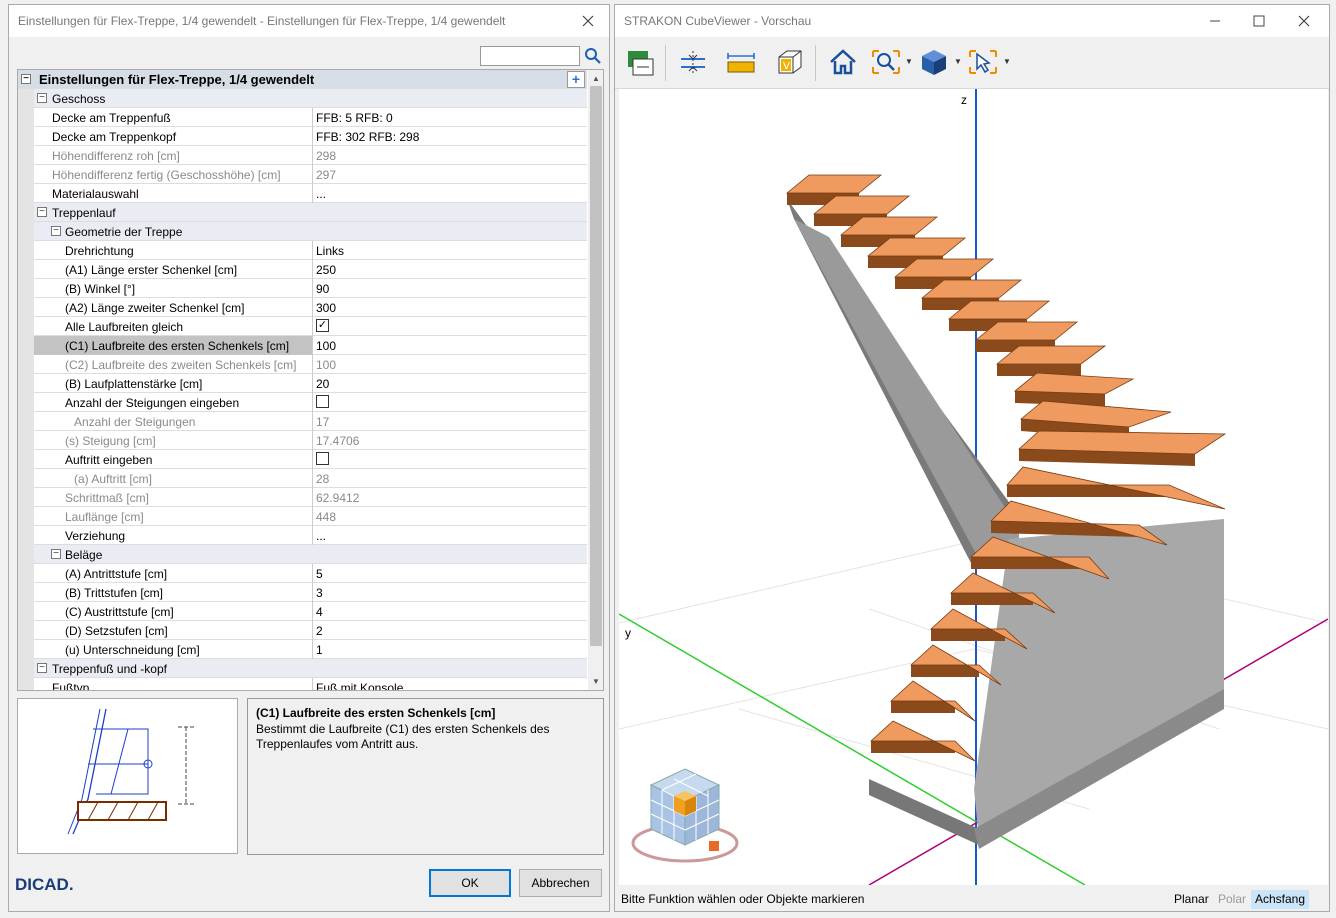 This screenshot has width=1336, height=918. Describe the element at coordinates (843, 62) in the screenshot. I see `home-button` at that location.